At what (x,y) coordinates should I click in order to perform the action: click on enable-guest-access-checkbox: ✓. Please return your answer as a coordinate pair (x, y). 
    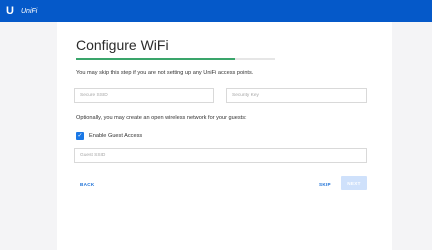
    Looking at the image, I should click on (80, 136).